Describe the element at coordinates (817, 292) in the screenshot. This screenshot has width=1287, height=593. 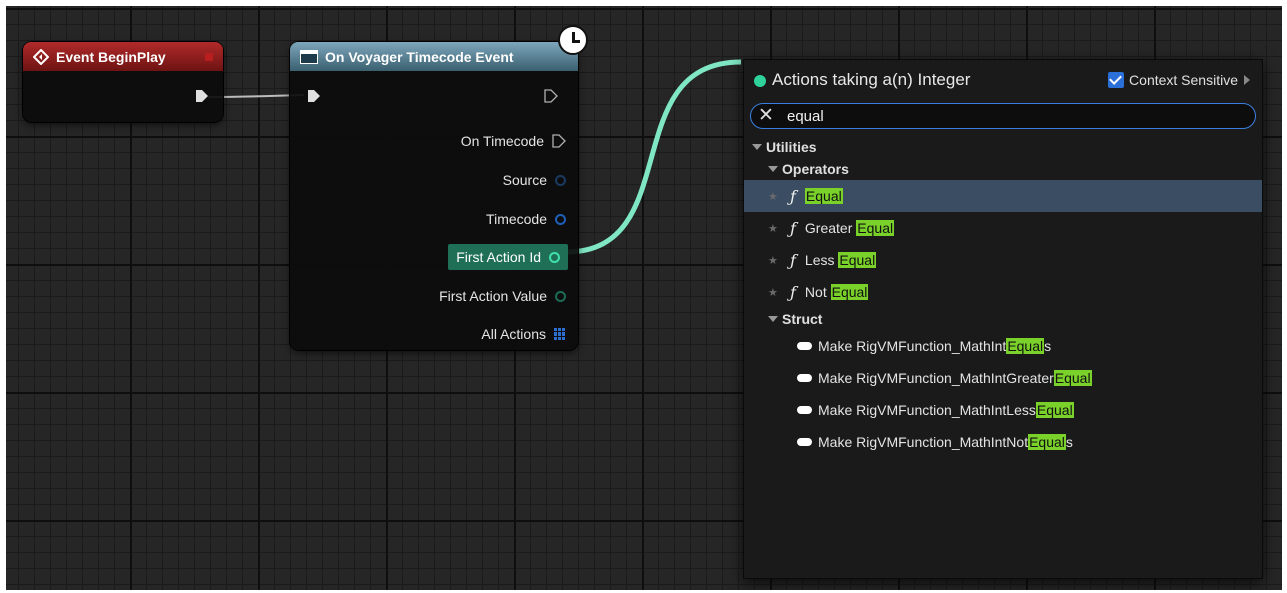
I see `action-label-pre: Not` at that location.